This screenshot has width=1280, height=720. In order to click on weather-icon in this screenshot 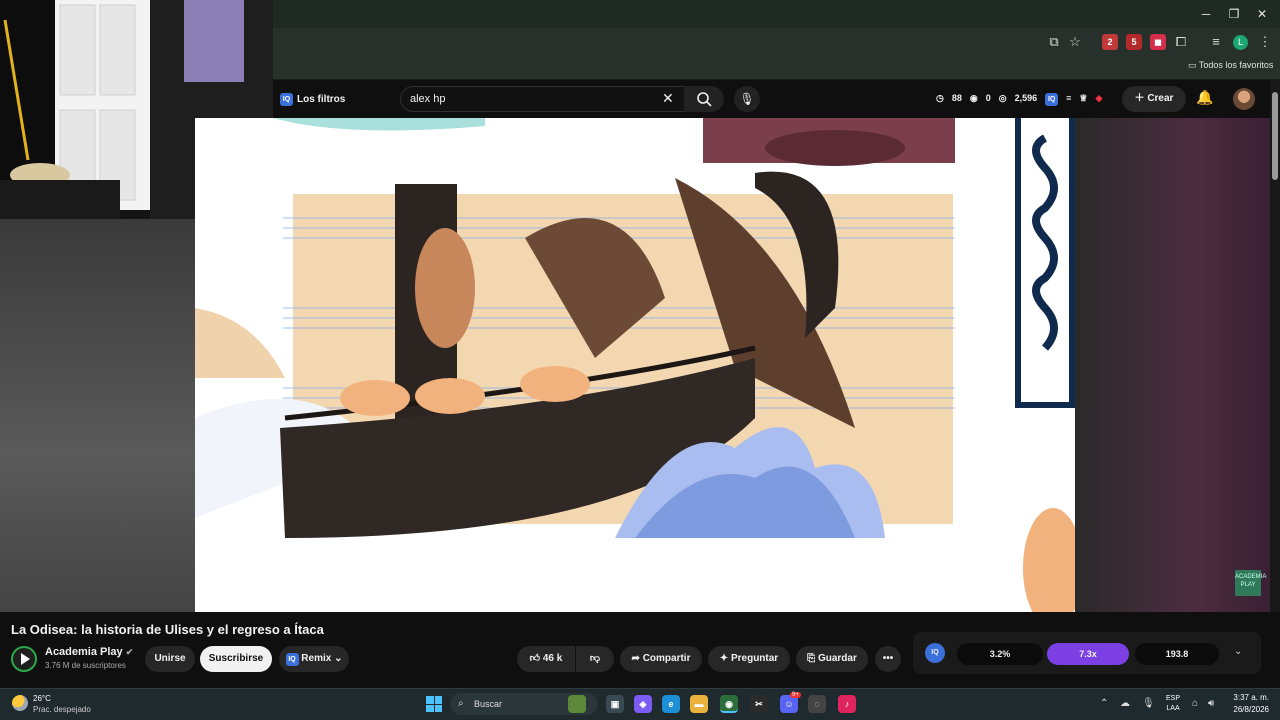, I will do `click(20, 703)`.